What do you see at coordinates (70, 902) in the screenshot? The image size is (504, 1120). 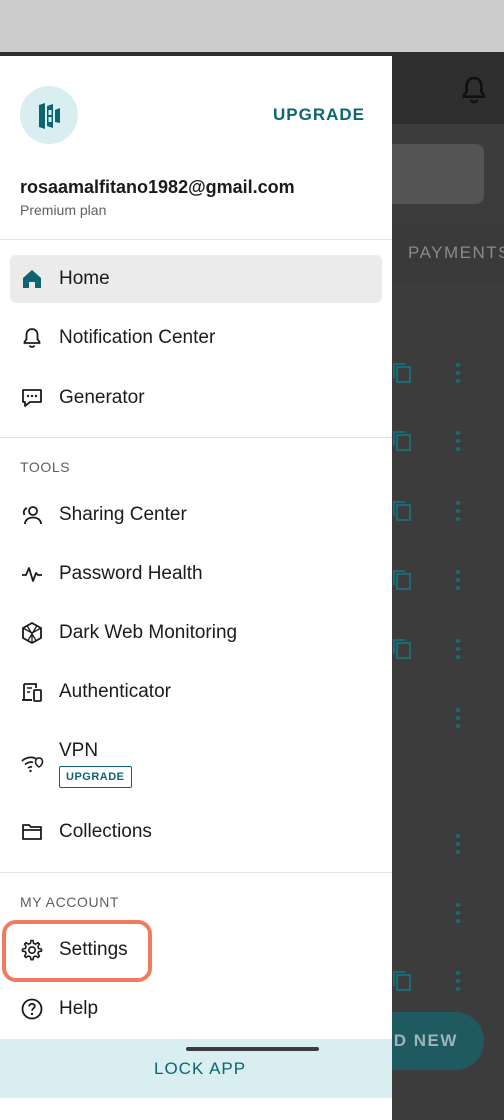 I see `section-title-my-account: MY ACCOUNT` at bounding box center [70, 902].